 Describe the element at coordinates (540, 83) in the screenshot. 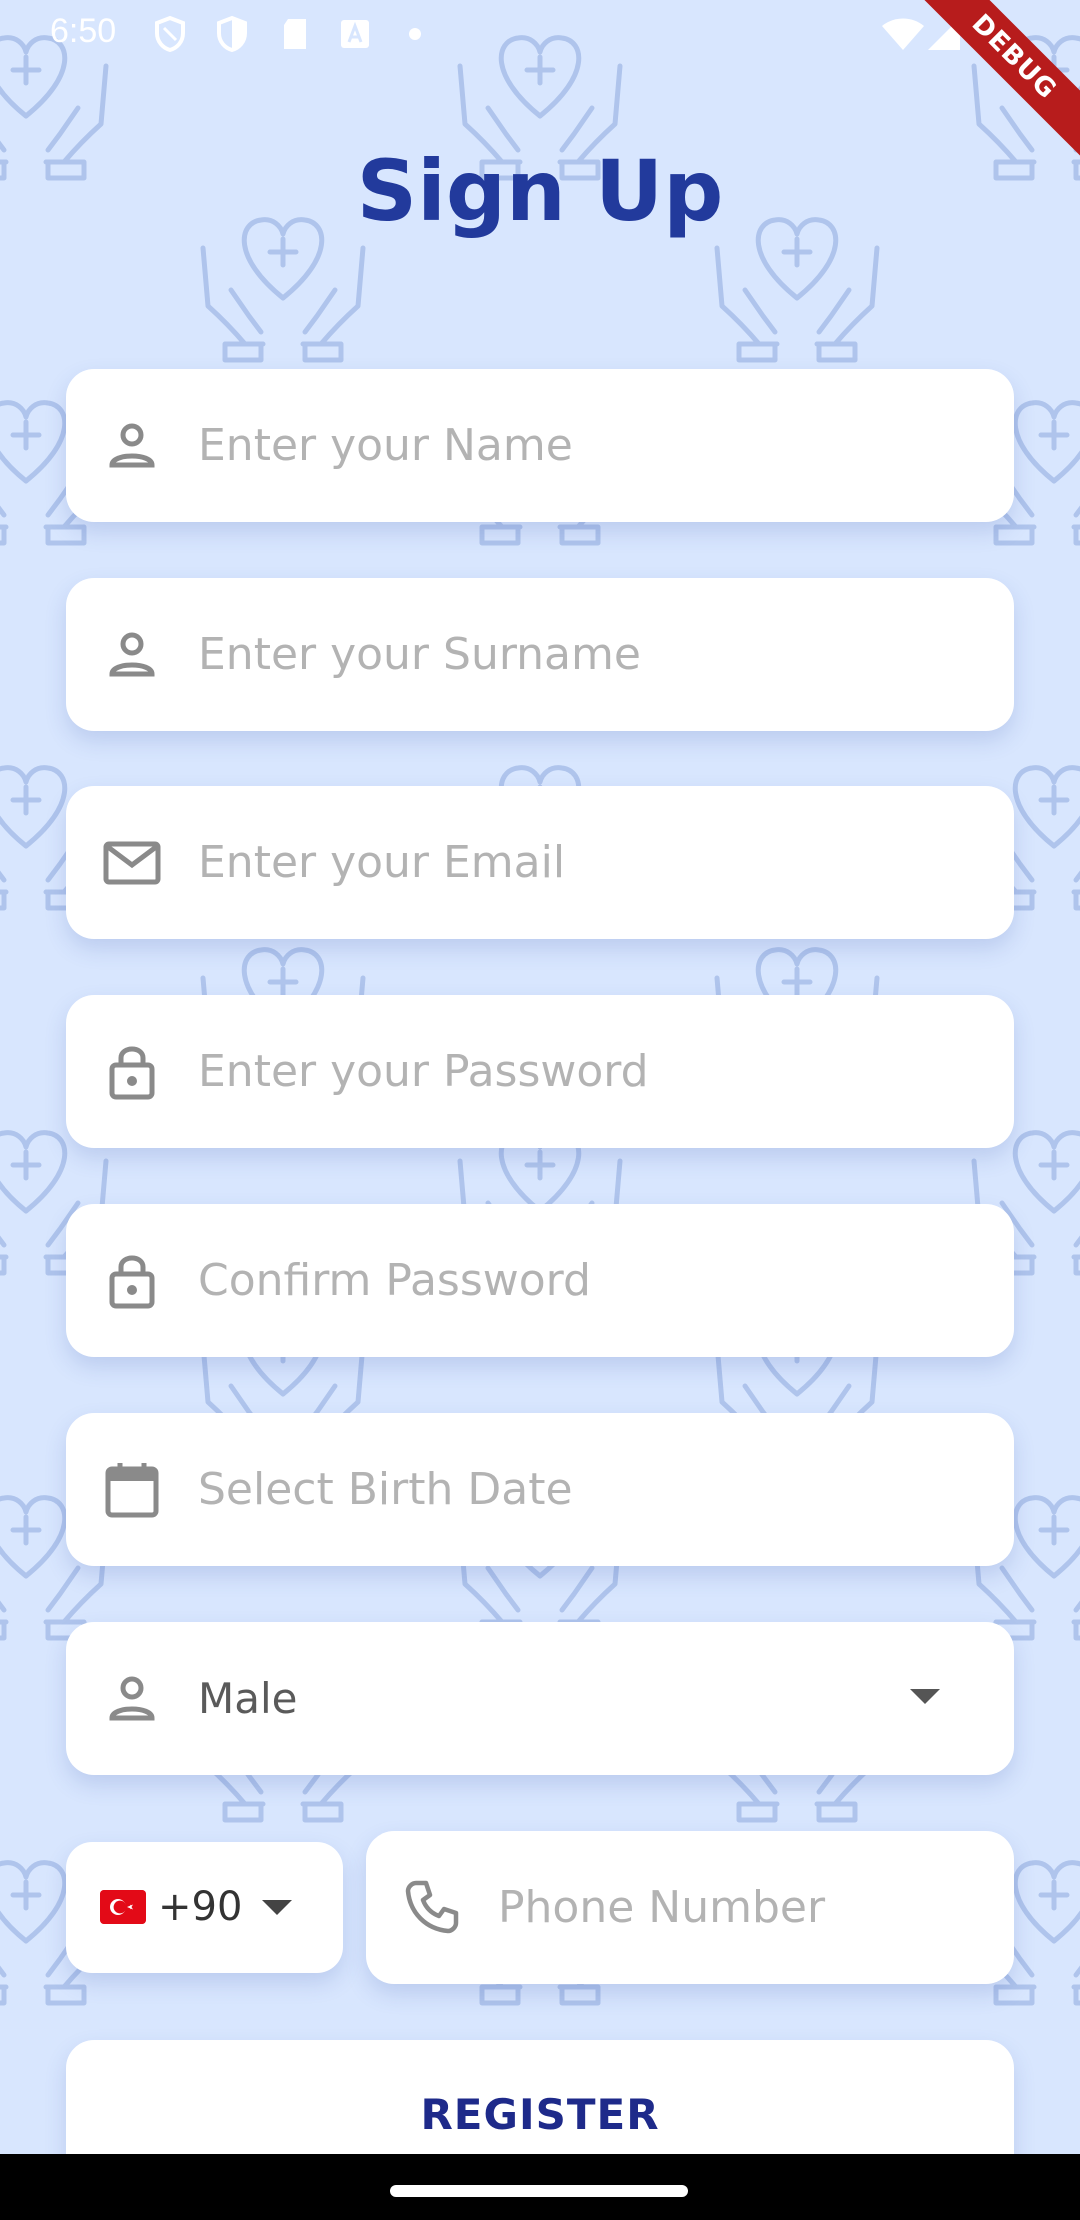

I see `status-bar: 6:50 DEBUG` at that location.